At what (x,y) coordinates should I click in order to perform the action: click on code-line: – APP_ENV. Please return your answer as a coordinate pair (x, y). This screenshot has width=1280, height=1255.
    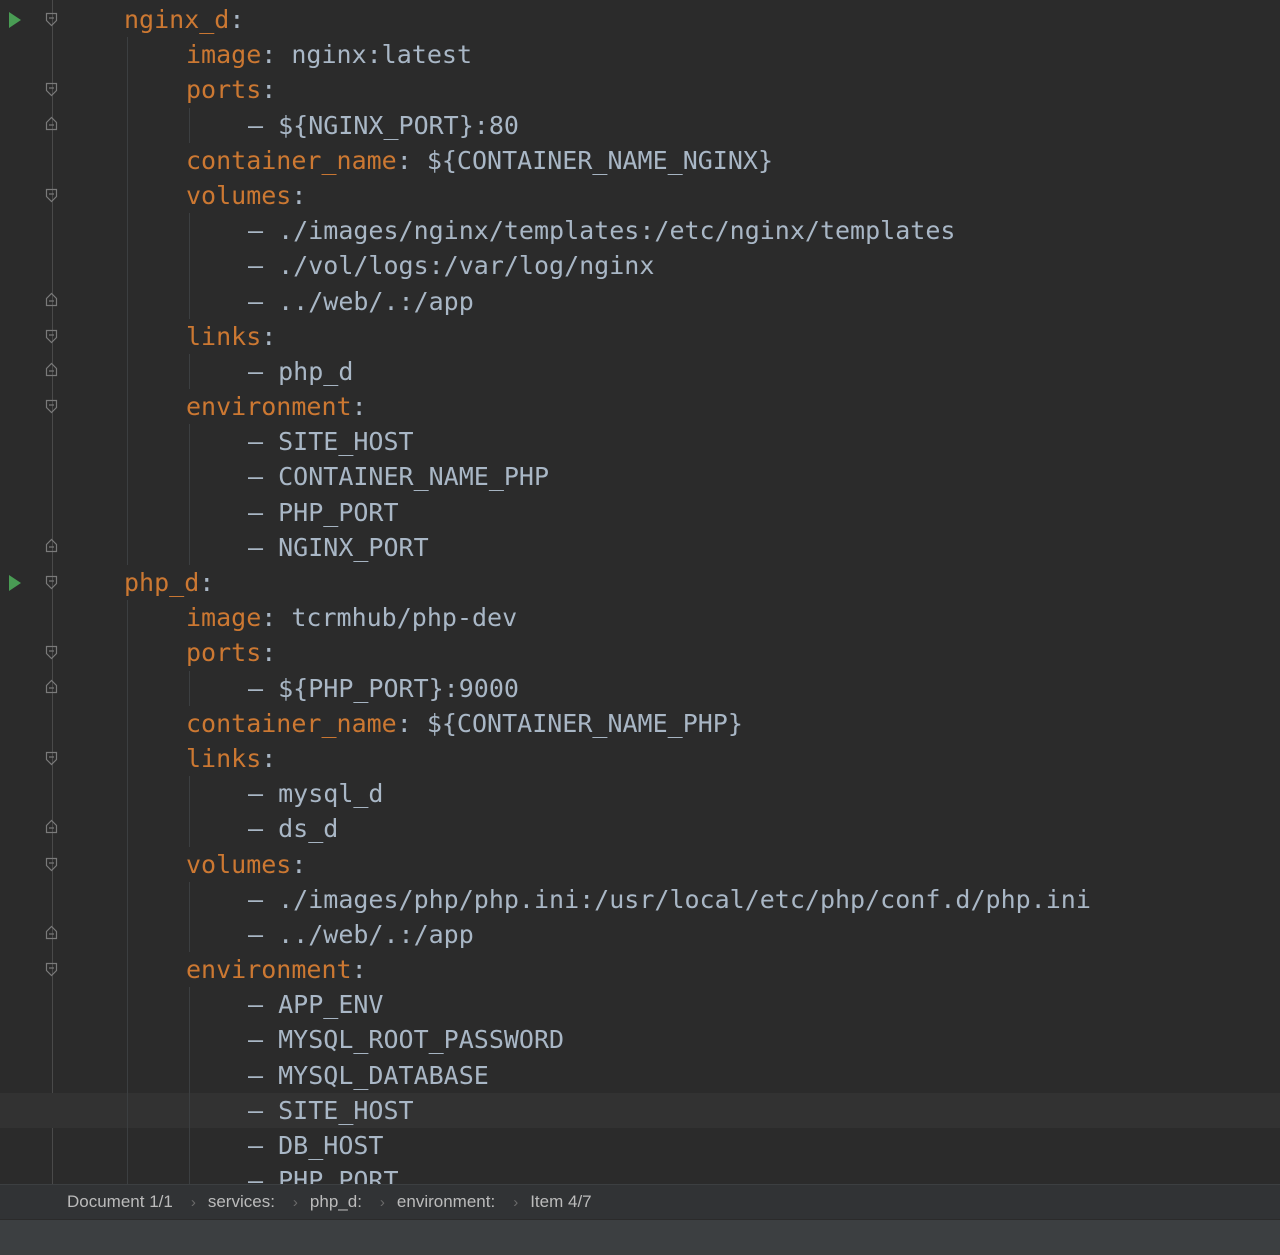
    Looking at the image, I should click on (640, 1005).